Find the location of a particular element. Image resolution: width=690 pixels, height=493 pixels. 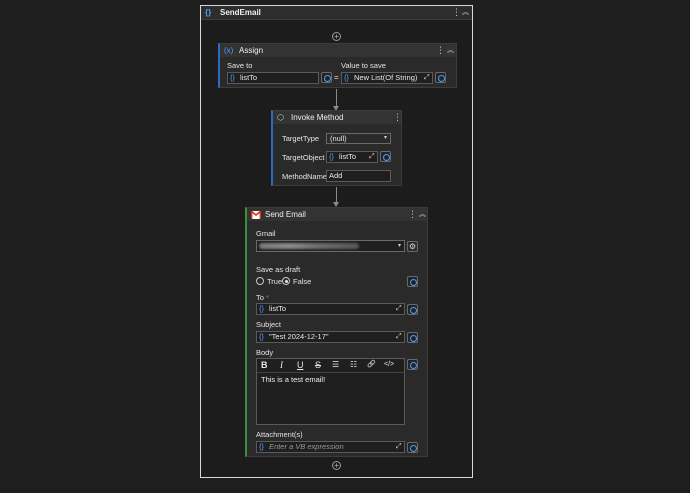

to-braces-icon: {} is located at coordinates (262, 308).